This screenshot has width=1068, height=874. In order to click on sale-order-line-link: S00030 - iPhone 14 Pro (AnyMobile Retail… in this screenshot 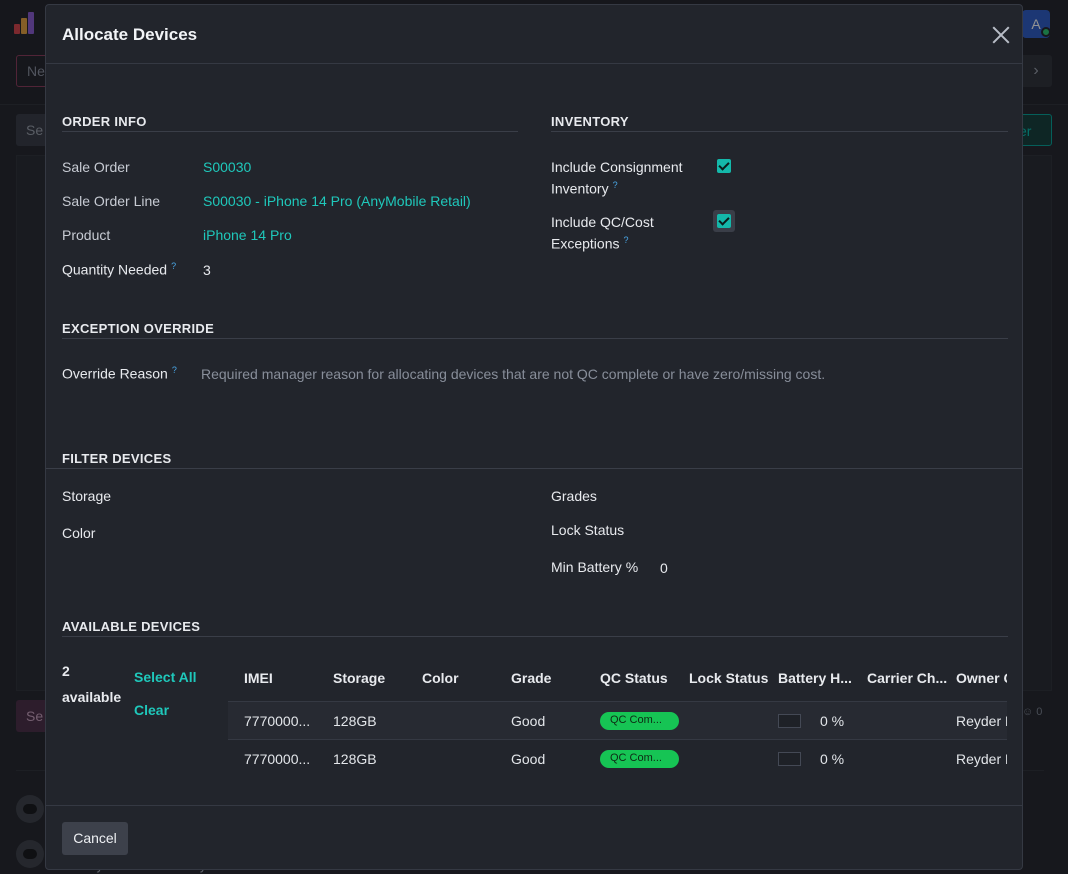, I will do `click(337, 201)`.